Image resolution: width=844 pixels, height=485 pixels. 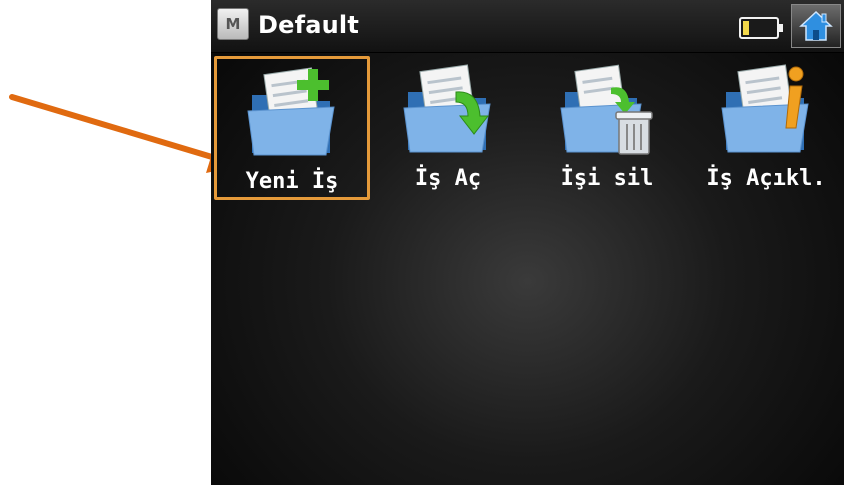 I want to click on open-job-button: İş Aç, so click(x=451, y=128).